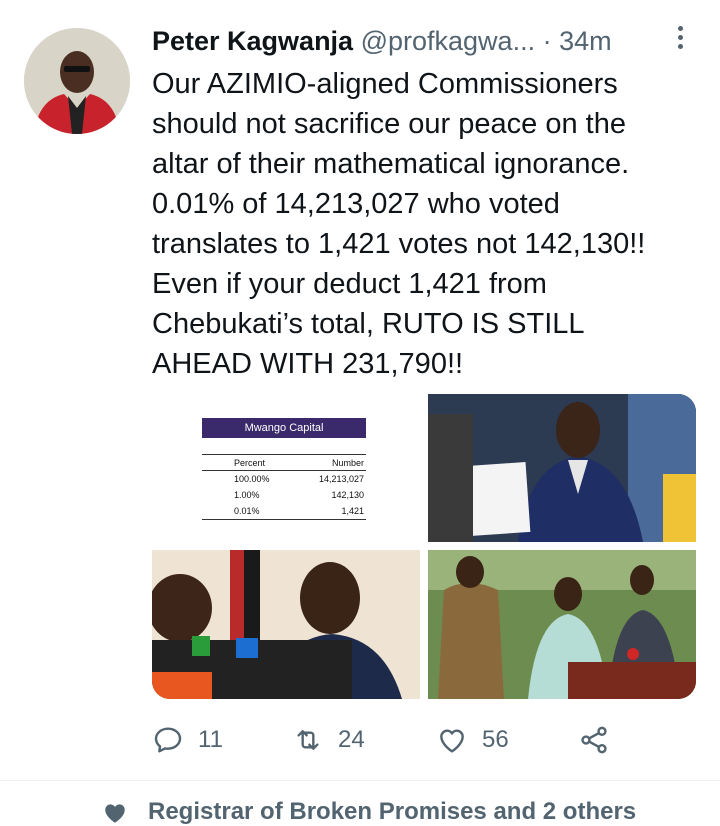 This screenshot has width=720, height=826. Describe the element at coordinates (284, 462) in the screenshot. I see `table-header-row: Percent Number` at that location.